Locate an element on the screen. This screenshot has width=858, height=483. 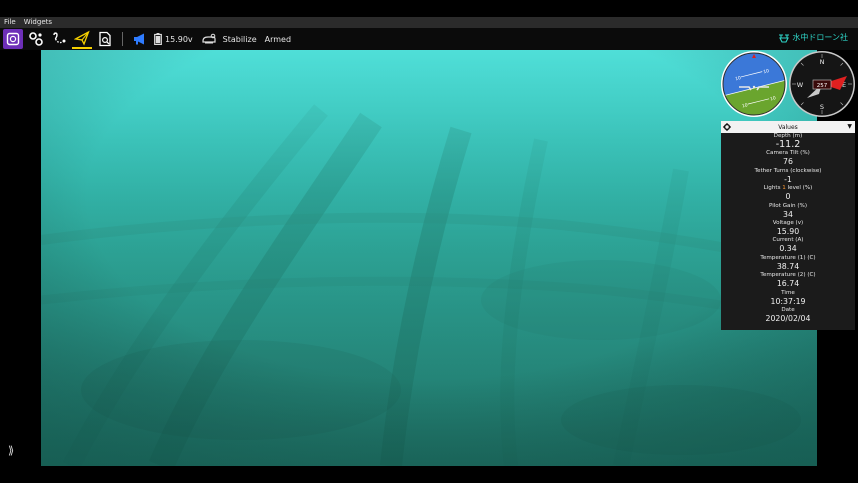
fly-view-icon is located at coordinates (82, 39).